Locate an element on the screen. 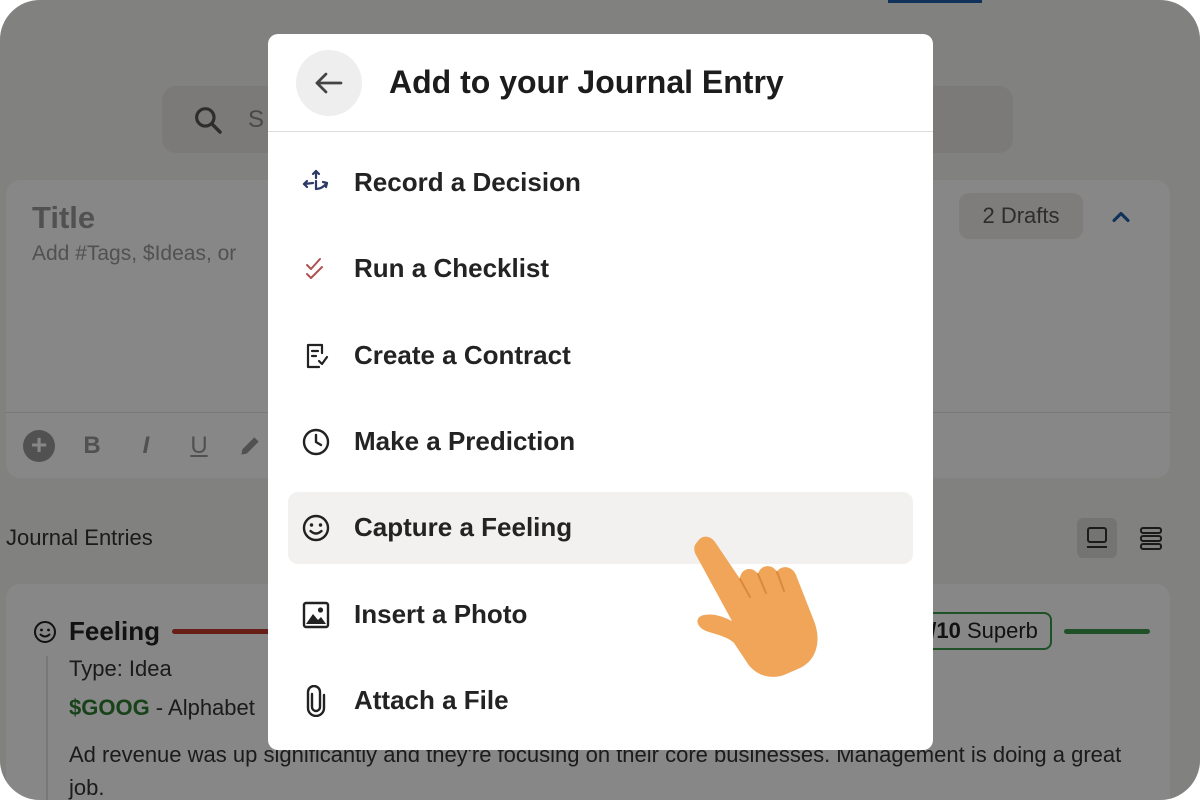 This screenshot has width=1200, height=800. menu-item-label: Insert a Photo is located at coordinates (441, 614).